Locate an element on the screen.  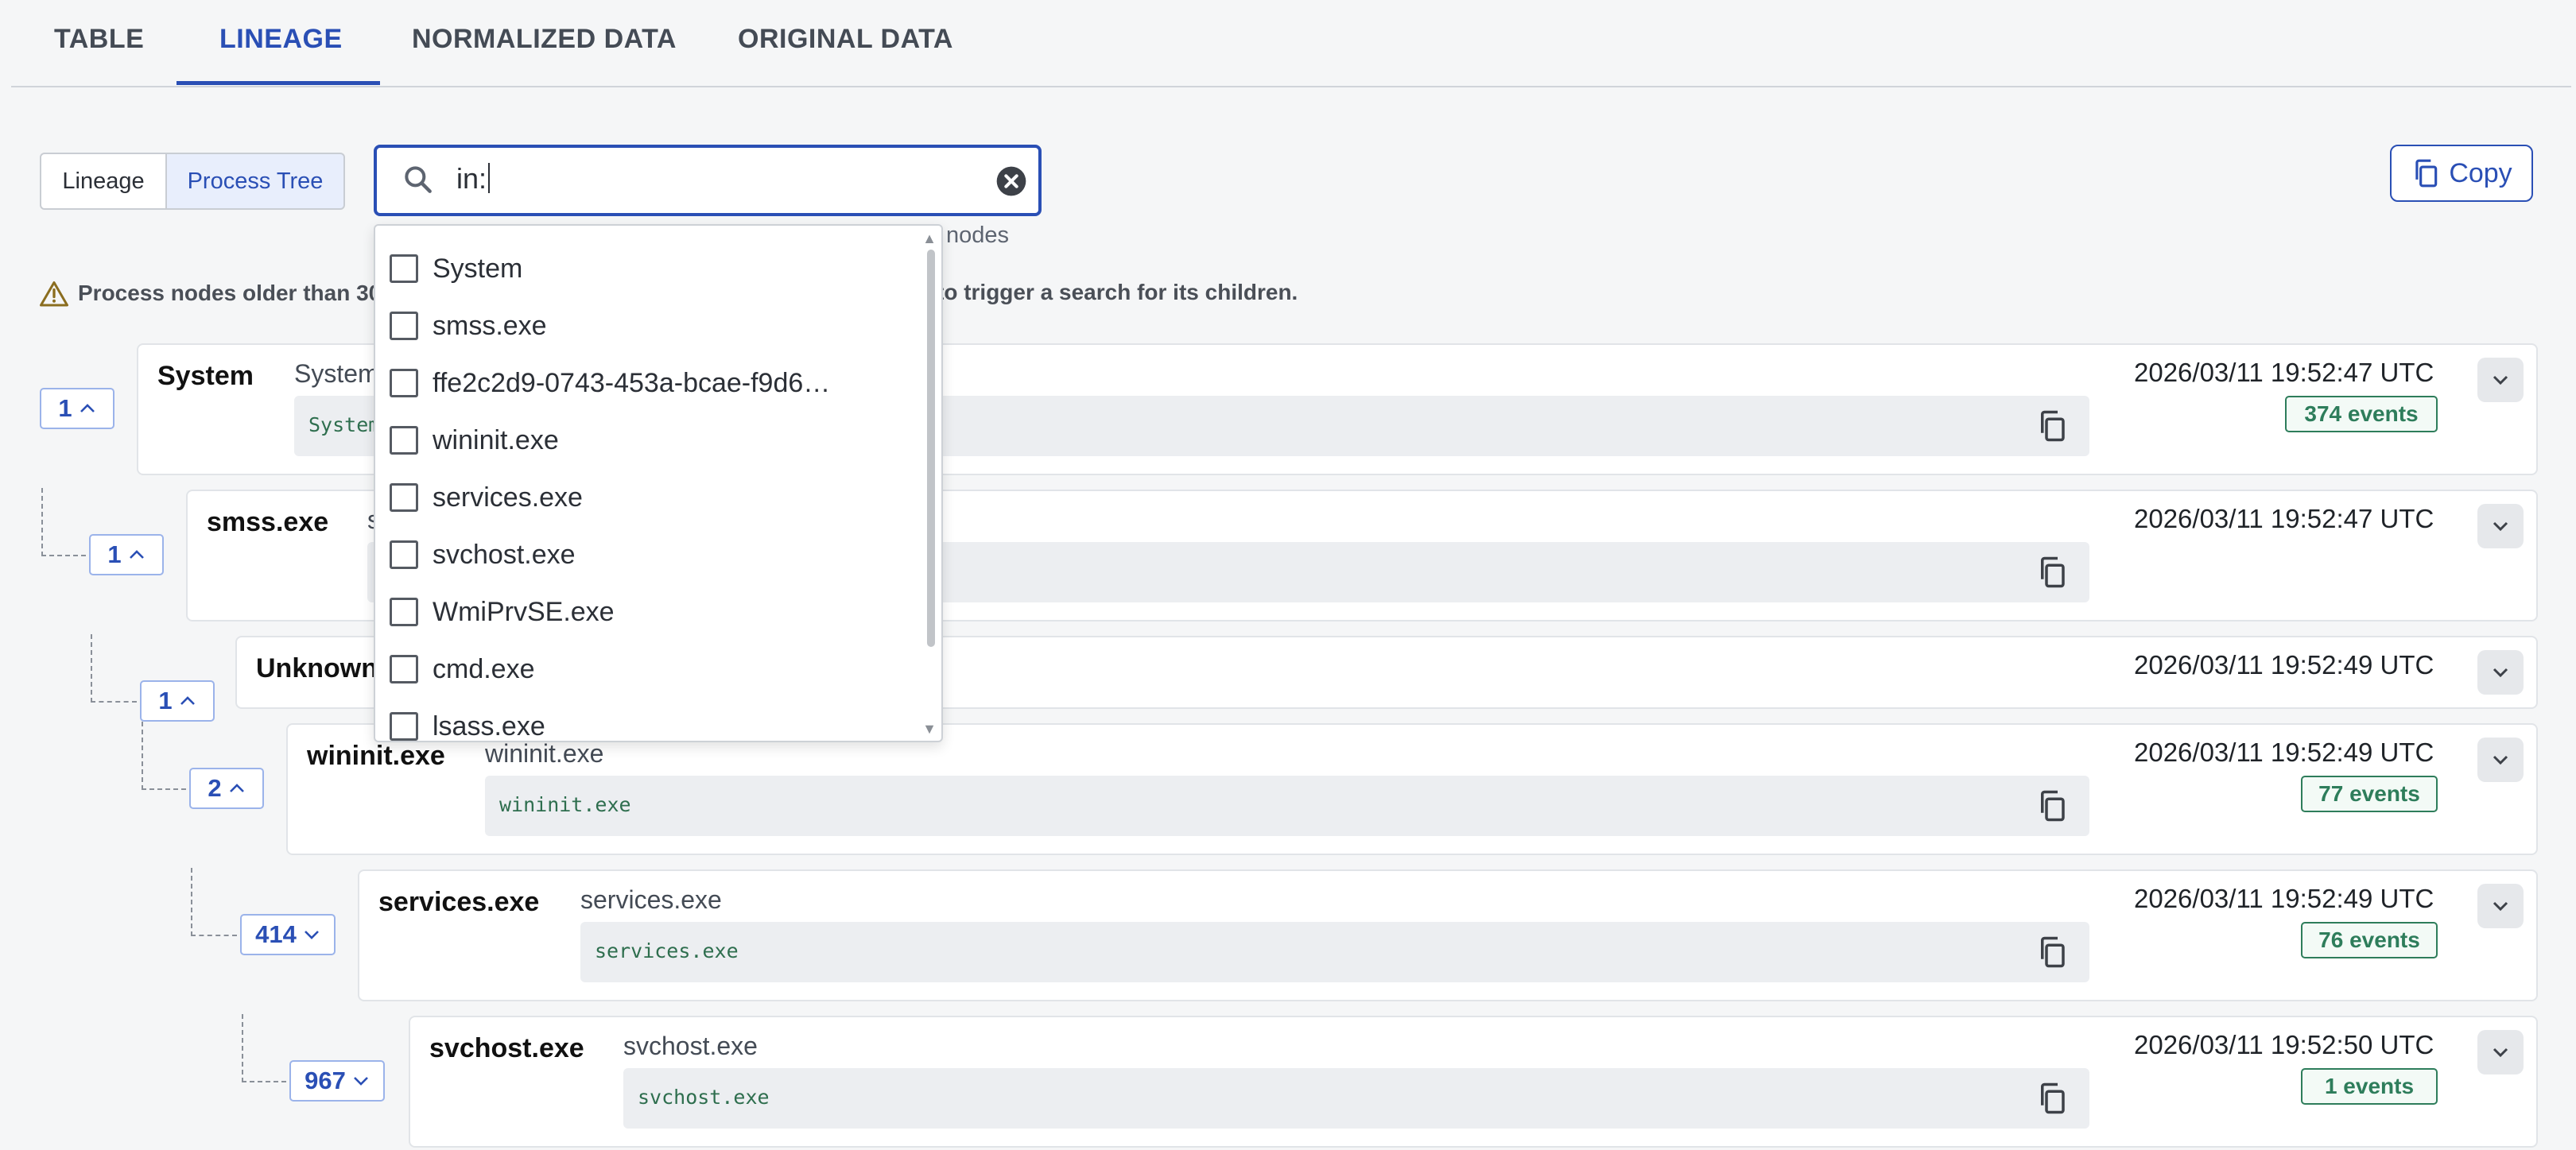
tab-original-data: ORIGINAL DATA is located at coordinates (845, 39).